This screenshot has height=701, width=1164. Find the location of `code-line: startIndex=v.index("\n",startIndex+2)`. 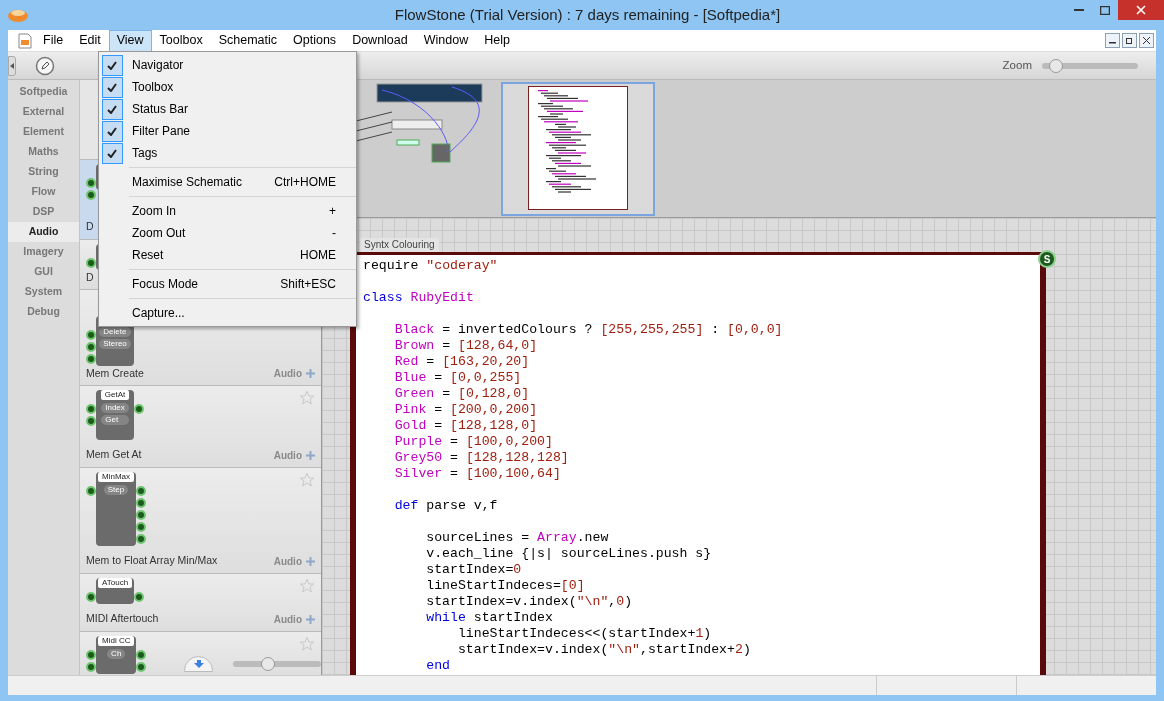

code-line: startIndex=v.index("\n",startIndex+2) is located at coordinates (604, 650).